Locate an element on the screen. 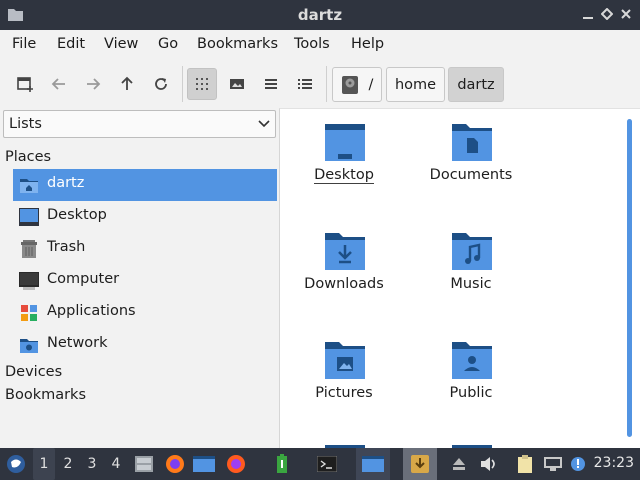 The width and height of the screenshot is (640, 480). clipboard-icon is located at coordinates (525, 464).